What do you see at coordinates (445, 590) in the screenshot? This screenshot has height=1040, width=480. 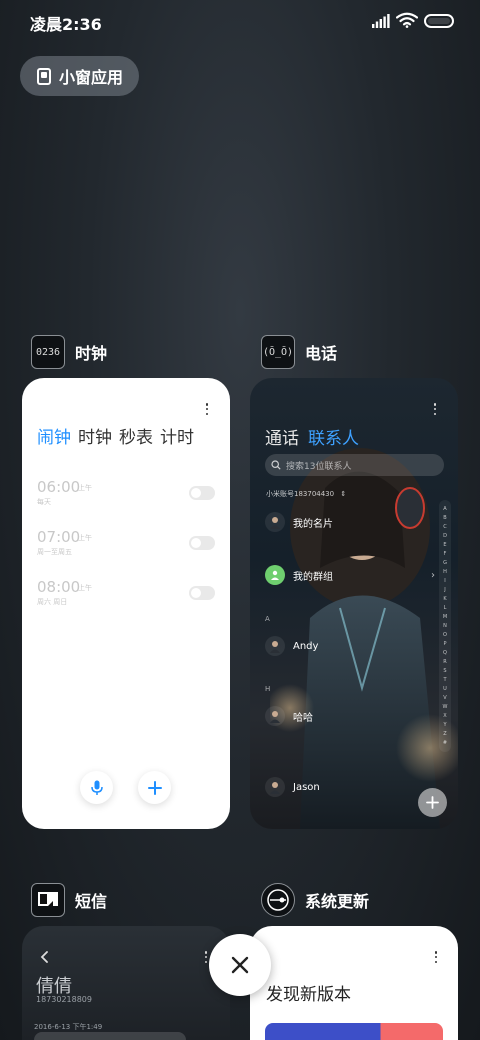 I see `index-letter: J` at bounding box center [445, 590].